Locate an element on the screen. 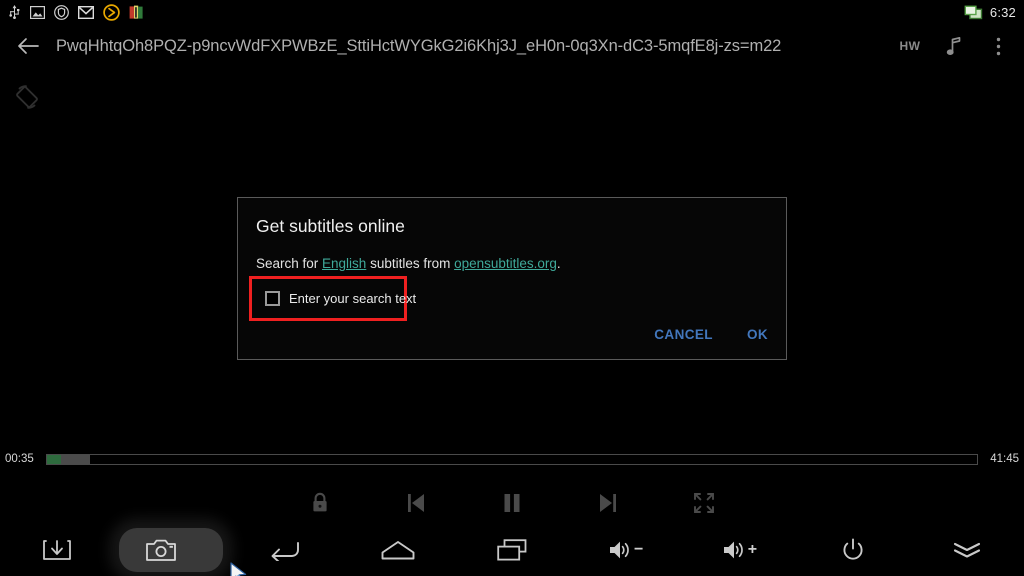 The height and width of the screenshot is (576, 1024). lock-button is located at coordinates (320, 503).